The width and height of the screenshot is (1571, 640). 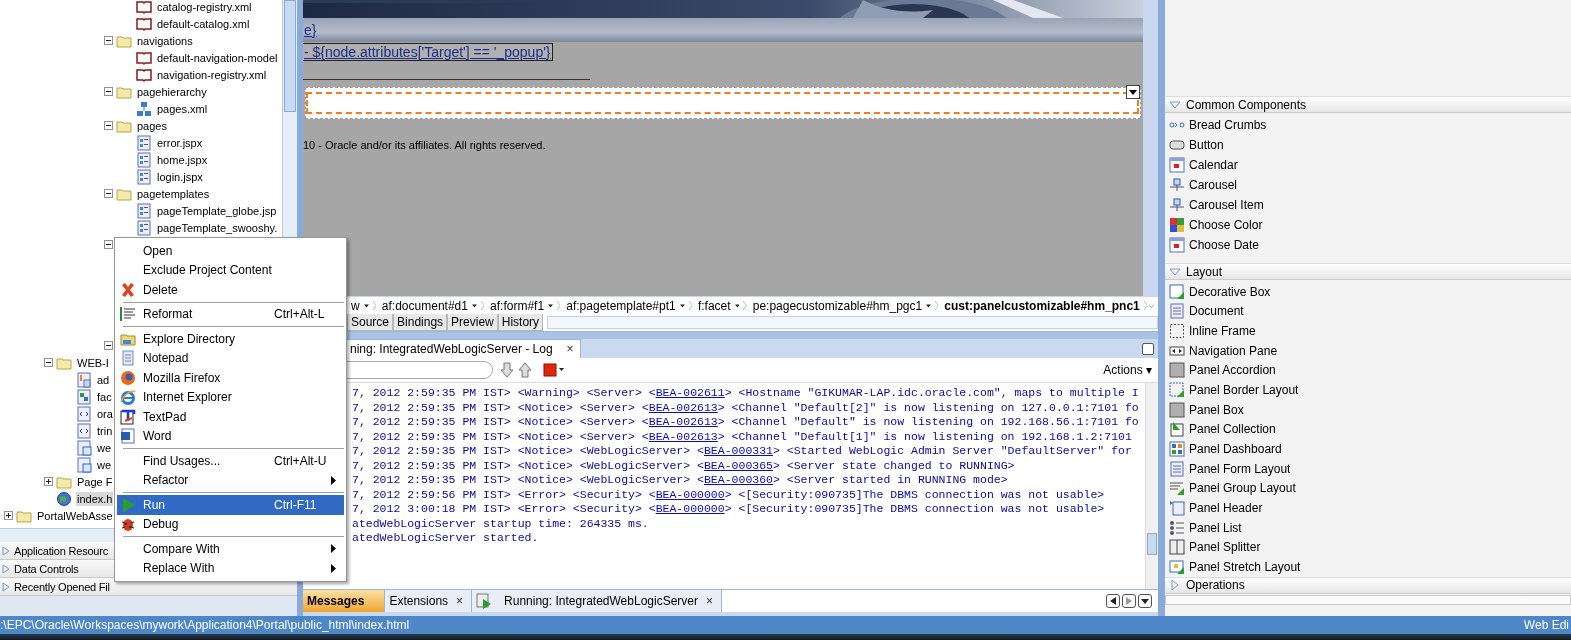 What do you see at coordinates (1546, 625) in the screenshot?
I see `status-text: Web Edi` at bounding box center [1546, 625].